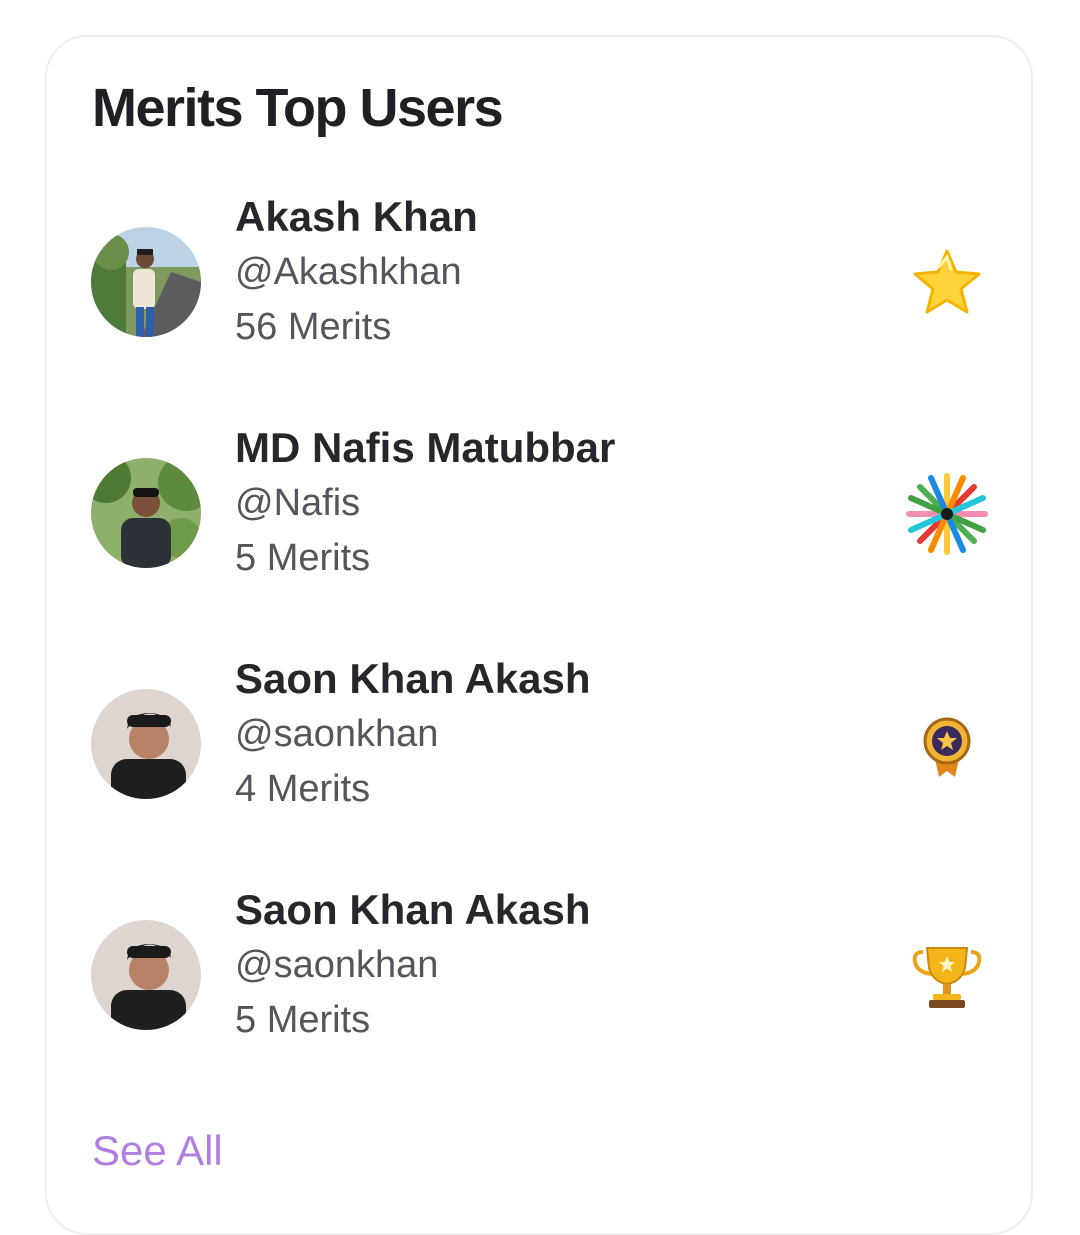 The image size is (1080, 1235). Describe the element at coordinates (303, 789) in the screenshot. I see `user-merits: 4 Merits` at that location.